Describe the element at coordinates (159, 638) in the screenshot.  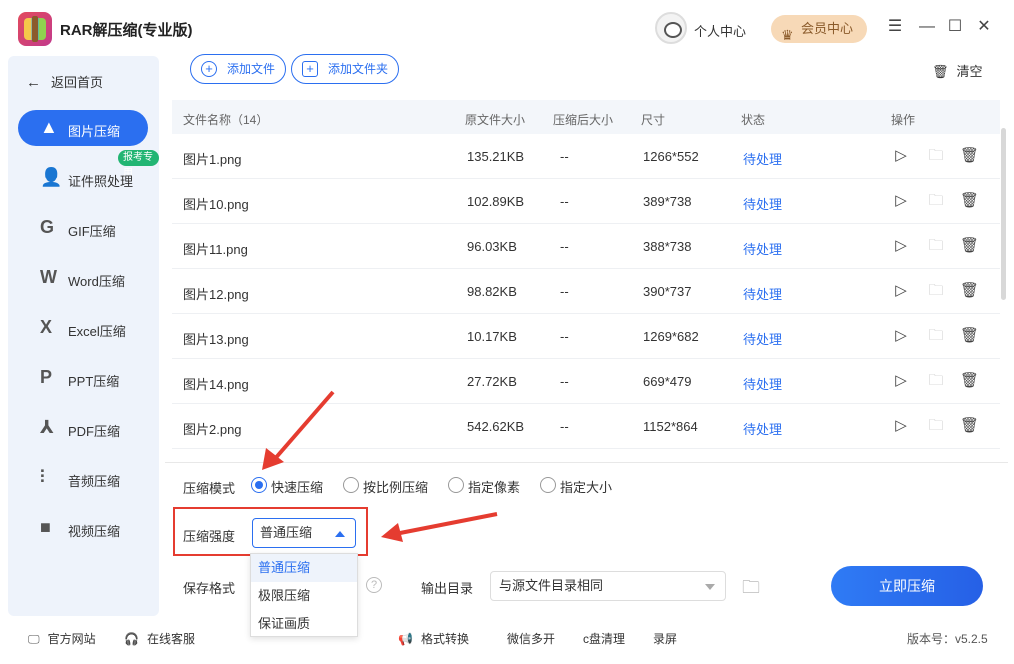
I see `service-link: 🎧 在线客服` at that location.